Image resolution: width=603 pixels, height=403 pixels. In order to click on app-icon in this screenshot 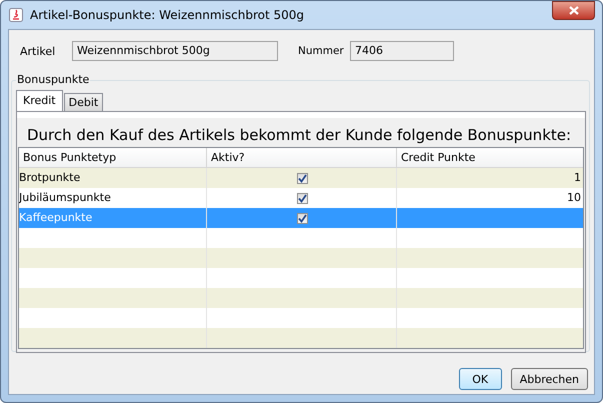, I will do `click(16, 15)`.